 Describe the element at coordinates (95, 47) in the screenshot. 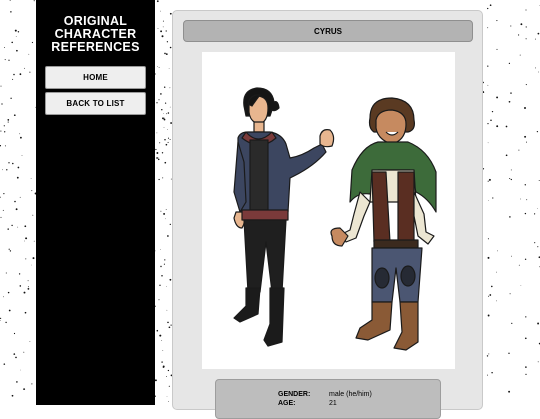

I see `site-title-line: REFERENCES` at that location.